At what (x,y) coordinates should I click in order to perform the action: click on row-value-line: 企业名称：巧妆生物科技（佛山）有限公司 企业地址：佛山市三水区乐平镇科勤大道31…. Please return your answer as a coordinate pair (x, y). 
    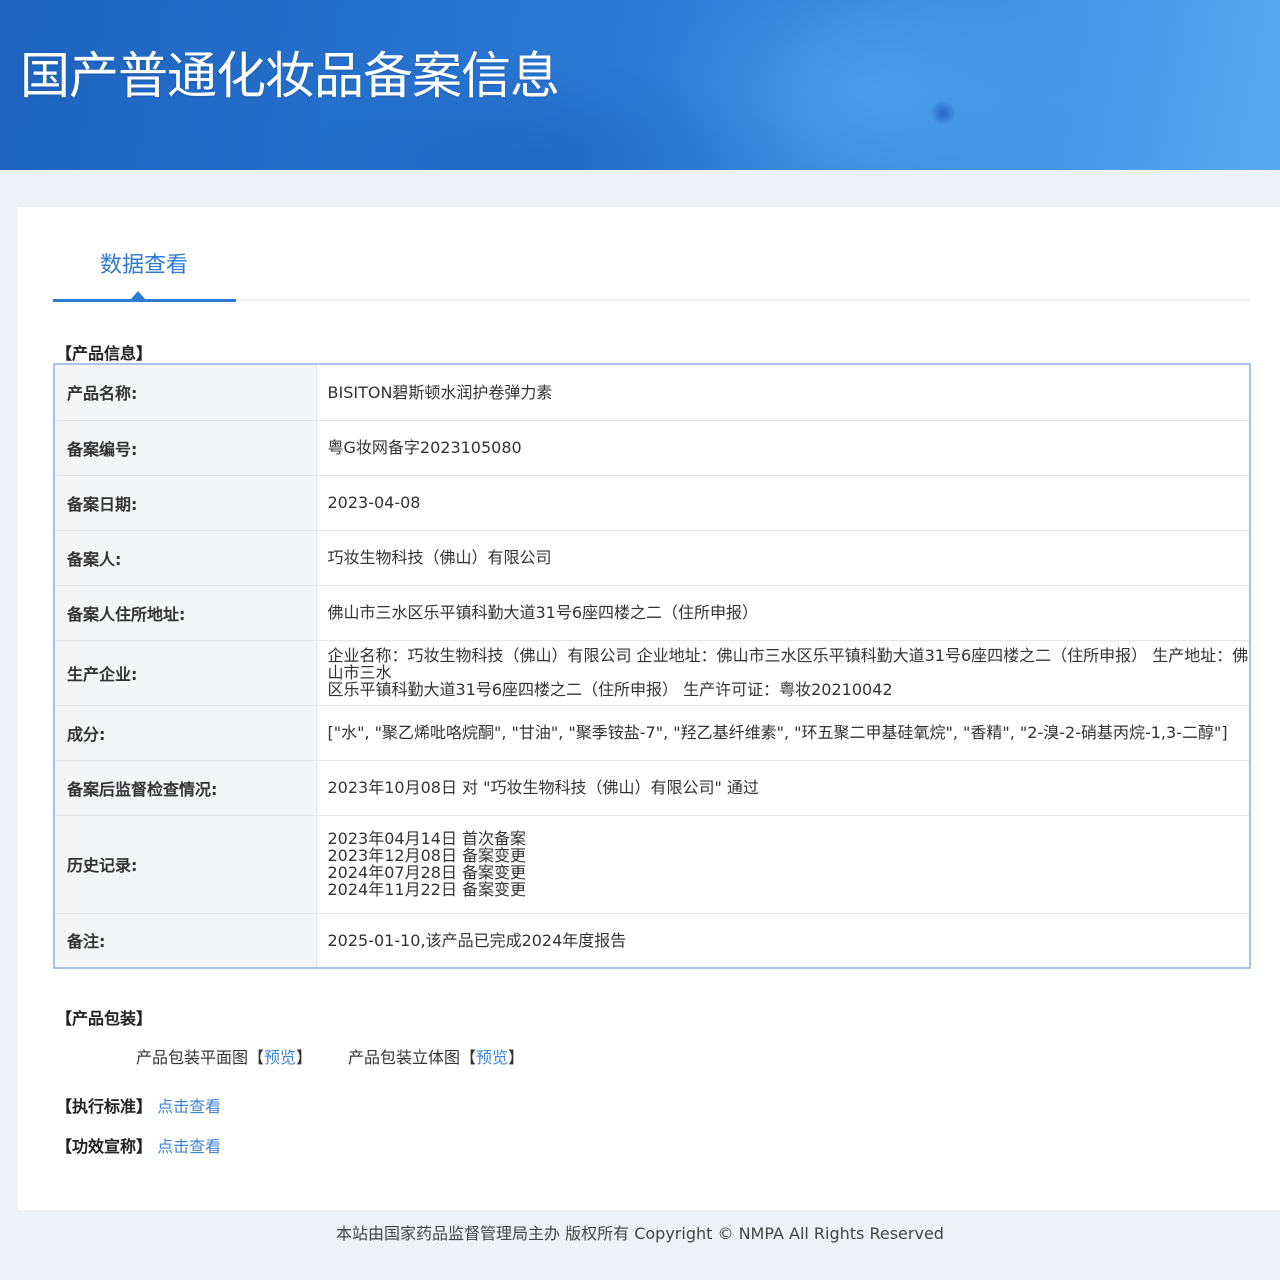
    Looking at the image, I should click on (788, 664).